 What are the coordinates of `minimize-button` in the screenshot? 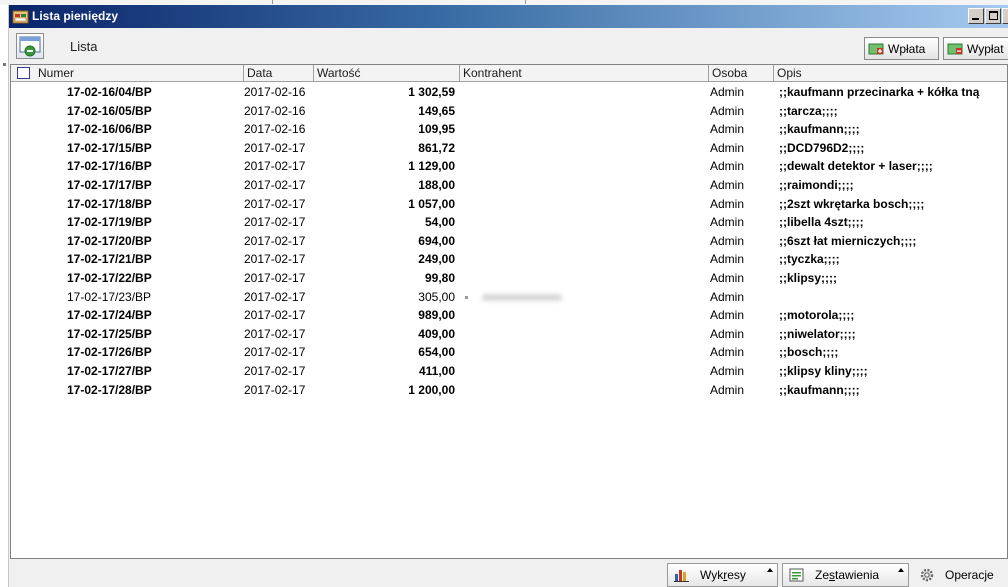 It's located at (976, 16).